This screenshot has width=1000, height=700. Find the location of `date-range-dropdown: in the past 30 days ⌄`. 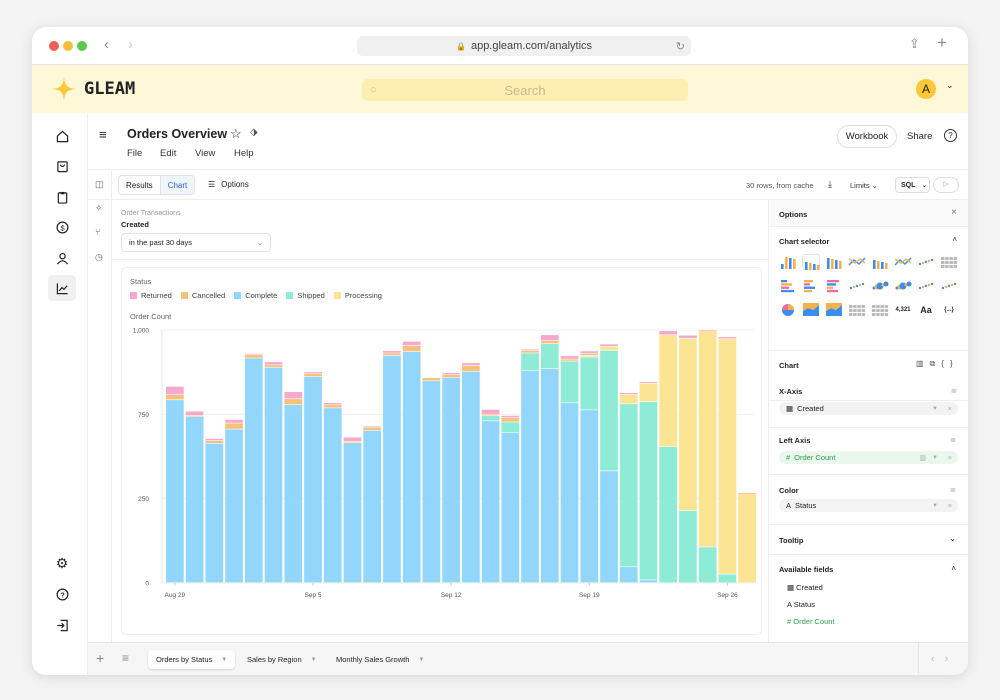

date-range-dropdown: in the past 30 days ⌄ is located at coordinates (196, 242).